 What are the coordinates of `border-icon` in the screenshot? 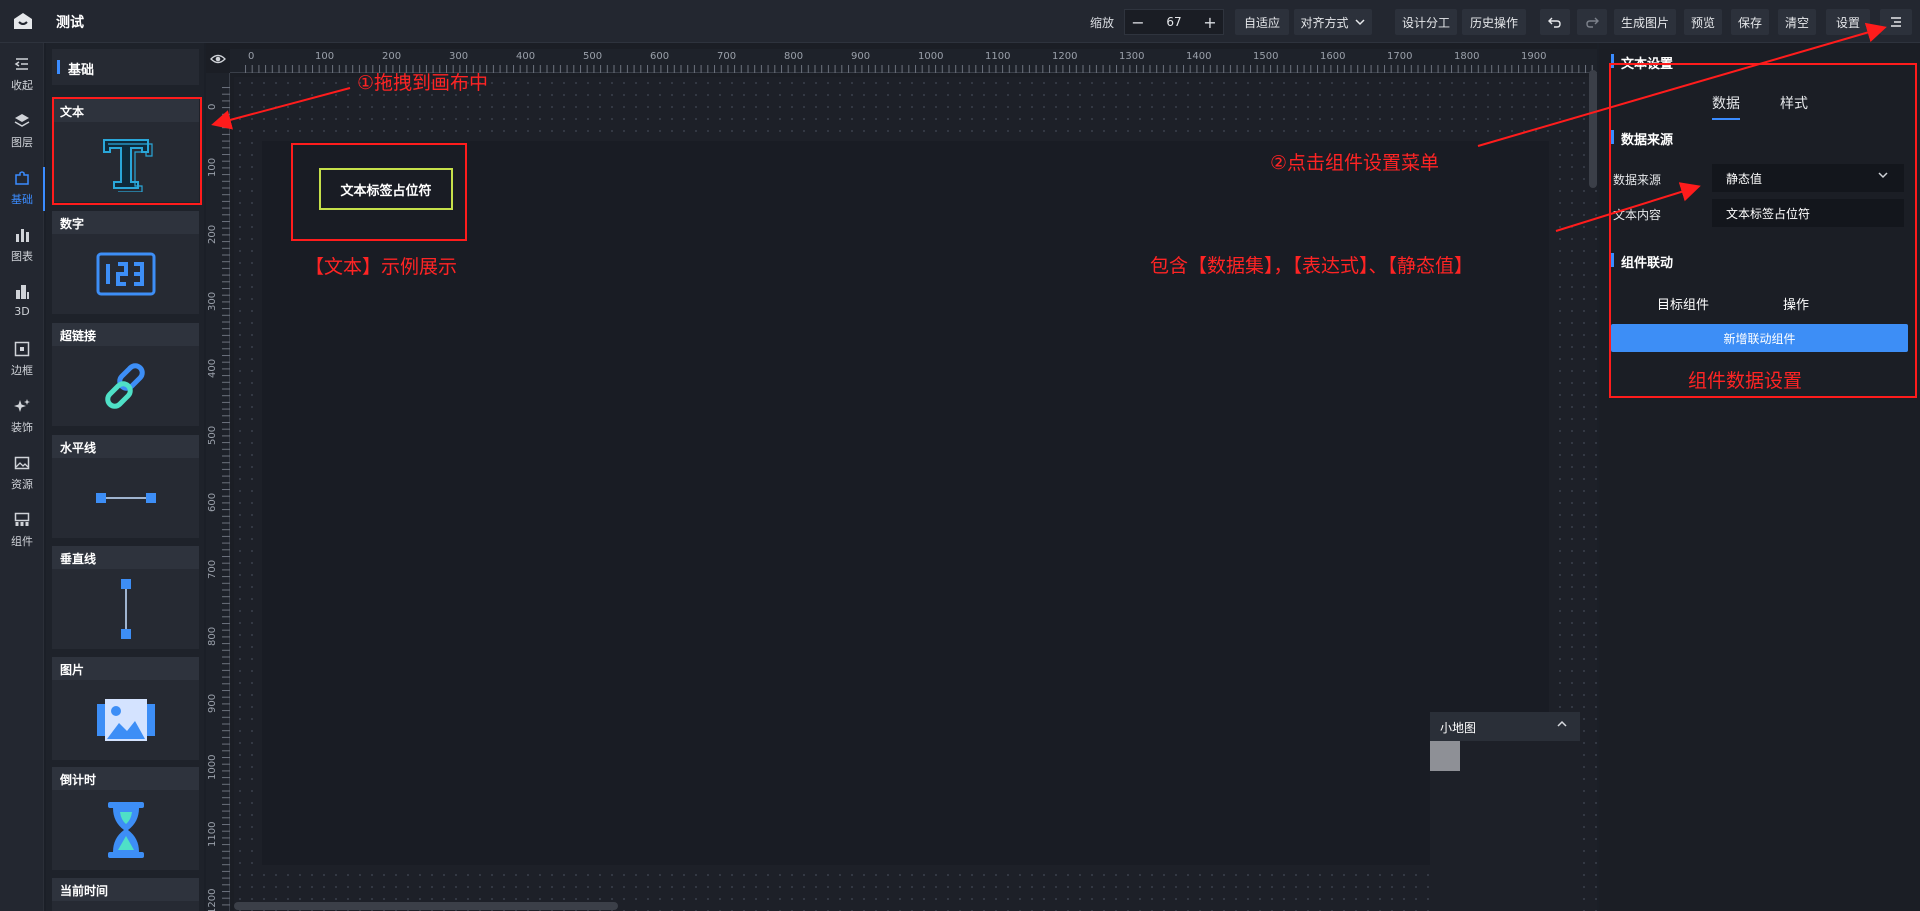 It's located at (22, 349).